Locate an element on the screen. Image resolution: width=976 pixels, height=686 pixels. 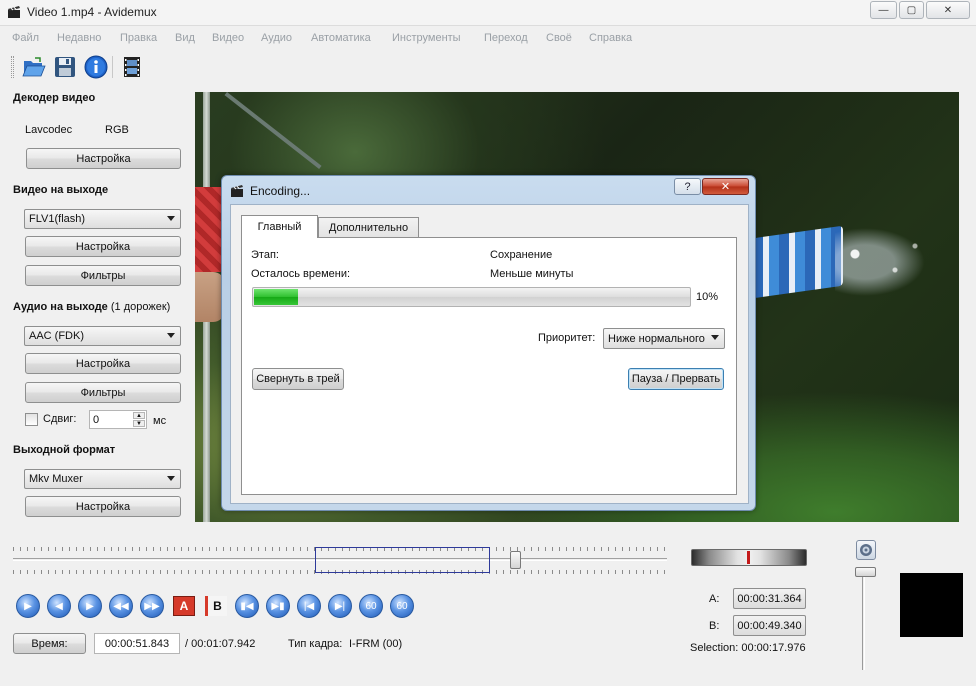
close-button: ✕ is located at coordinates (948, 10).